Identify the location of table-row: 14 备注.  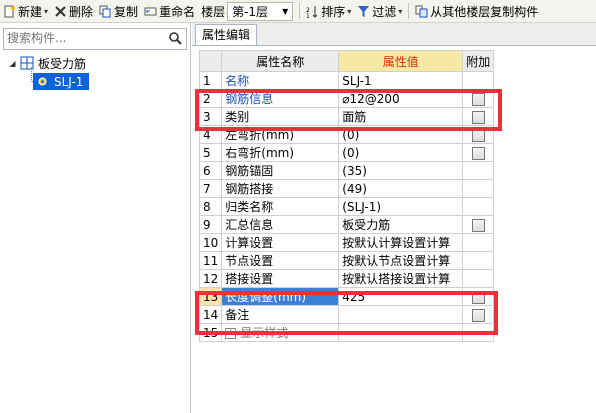
(346, 314).